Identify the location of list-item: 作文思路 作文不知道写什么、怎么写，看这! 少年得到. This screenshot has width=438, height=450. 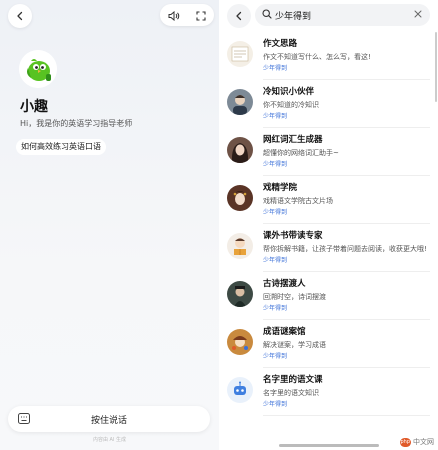
(328, 56).